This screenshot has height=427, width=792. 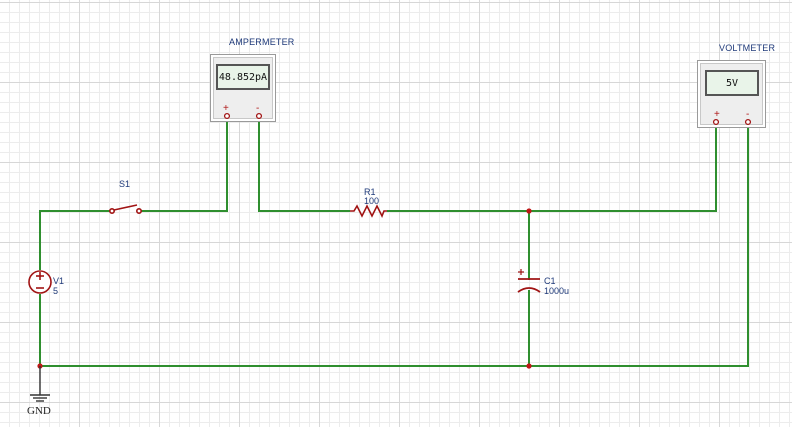 I want to click on wire-switch-to-ammeter, so click(x=184, y=165).